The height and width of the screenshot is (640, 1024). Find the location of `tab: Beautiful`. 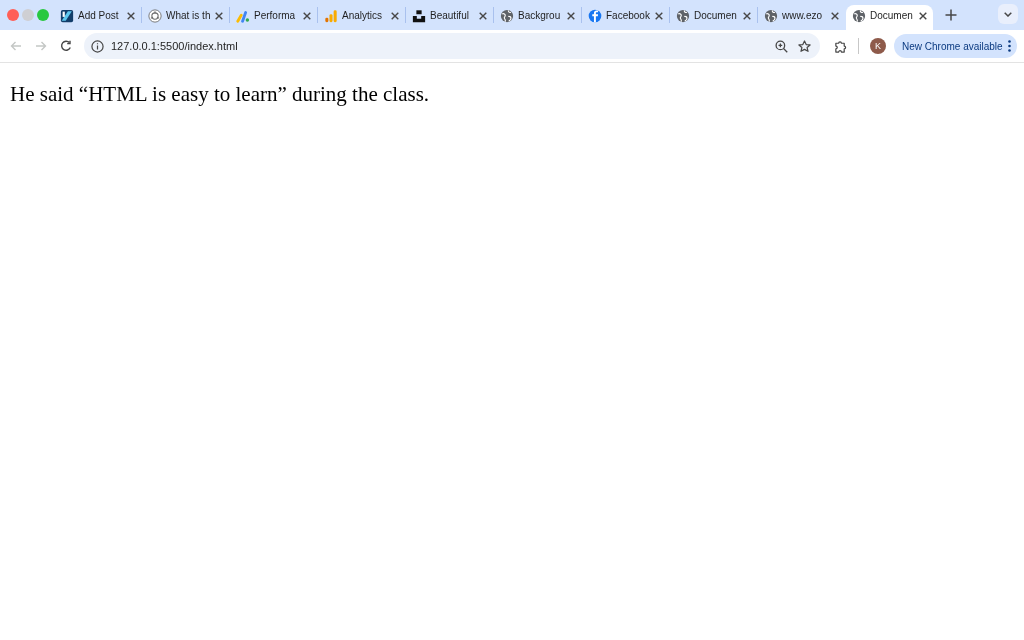

tab: Beautiful is located at coordinates (449, 17).